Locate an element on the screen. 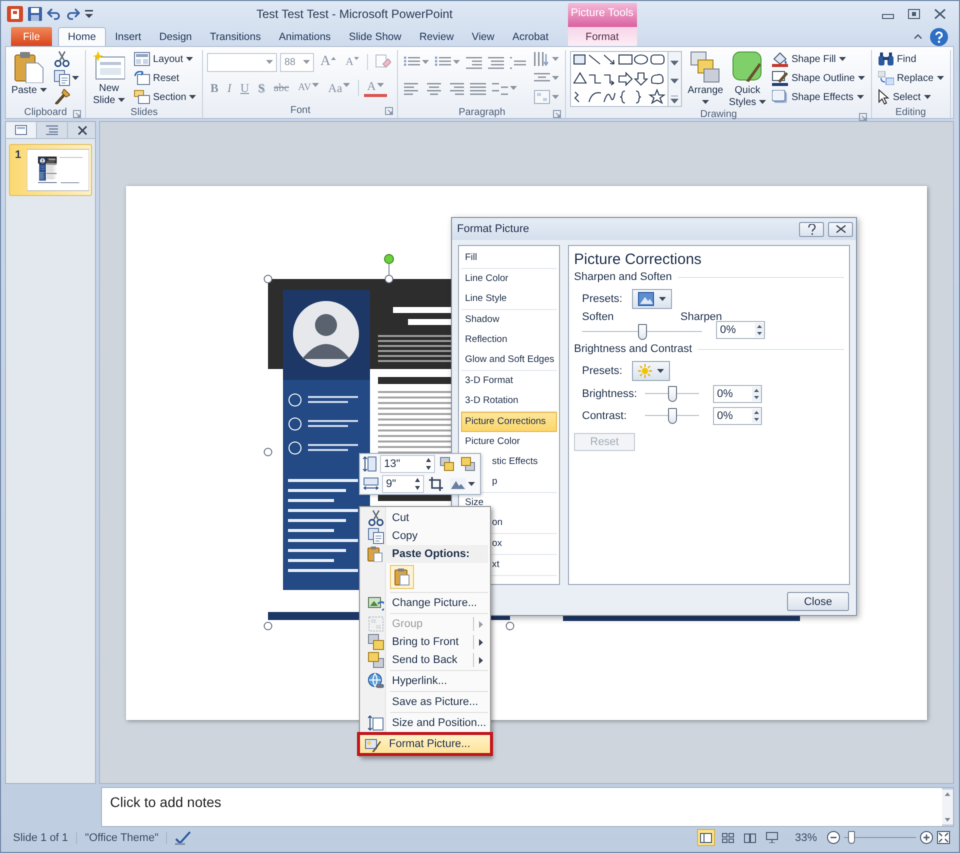 The height and width of the screenshot is (853, 960). ribbon-button: Find is located at coordinates (911, 59).